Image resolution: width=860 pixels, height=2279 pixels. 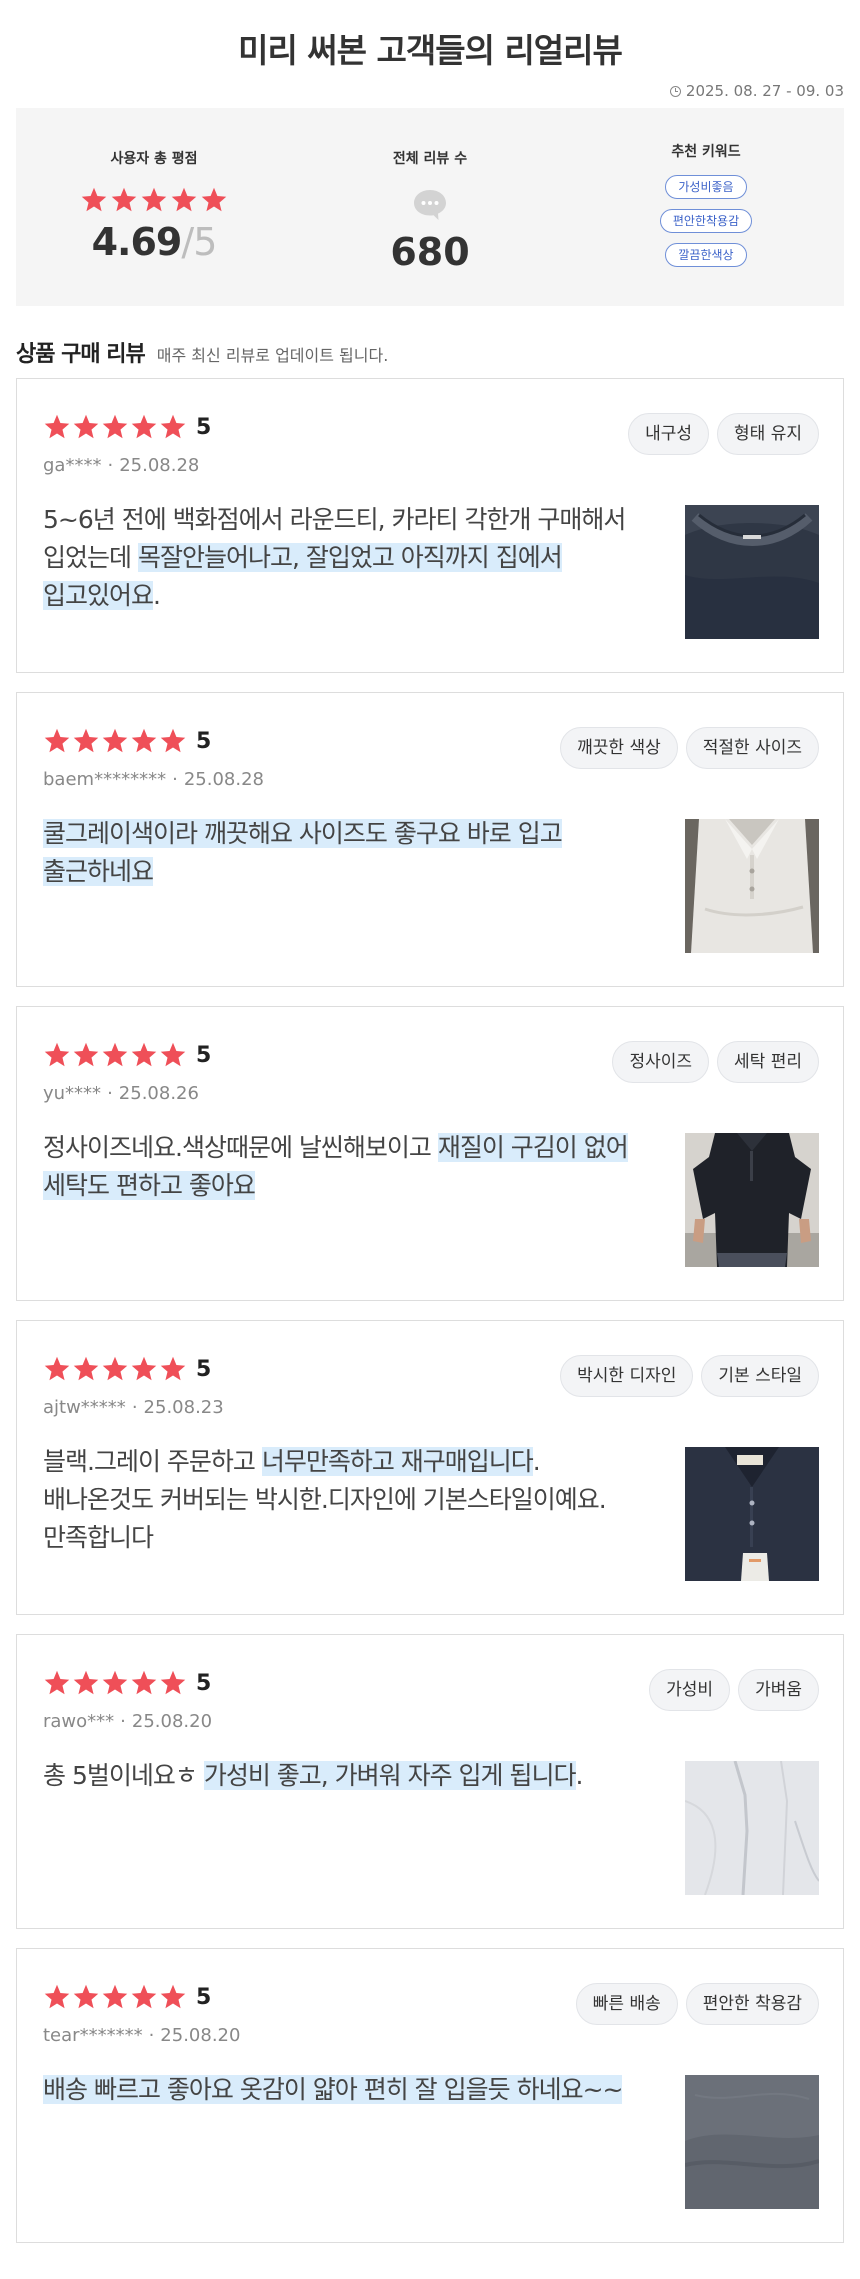 What do you see at coordinates (202, 352) in the screenshot?
I see `review-section-header: 상품 구매 리뷰 매주 최신 리뷰로 업데이트 됩니다.` at bounding box center [202, 352].